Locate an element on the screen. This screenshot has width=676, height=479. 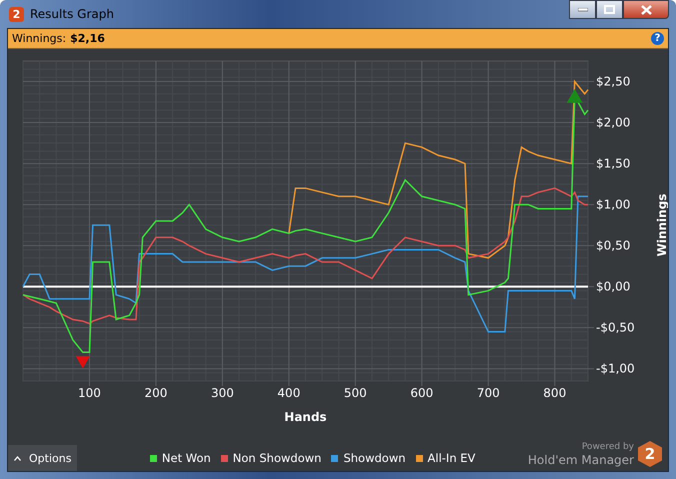
brand-name: Hold'em Manager is located at coordinates (581, 459).